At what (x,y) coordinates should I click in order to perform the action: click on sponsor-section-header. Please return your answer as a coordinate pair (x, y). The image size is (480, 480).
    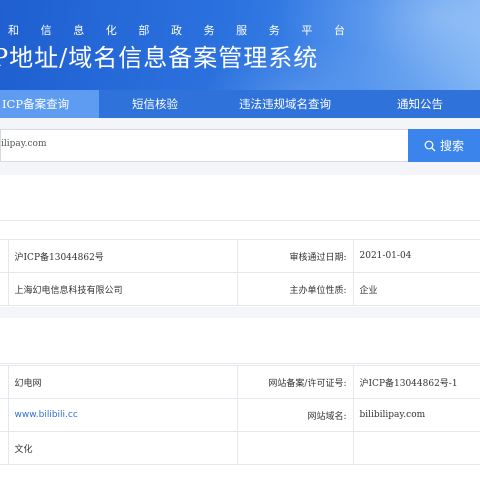
    Looking at the image, I should click on (240, 198).